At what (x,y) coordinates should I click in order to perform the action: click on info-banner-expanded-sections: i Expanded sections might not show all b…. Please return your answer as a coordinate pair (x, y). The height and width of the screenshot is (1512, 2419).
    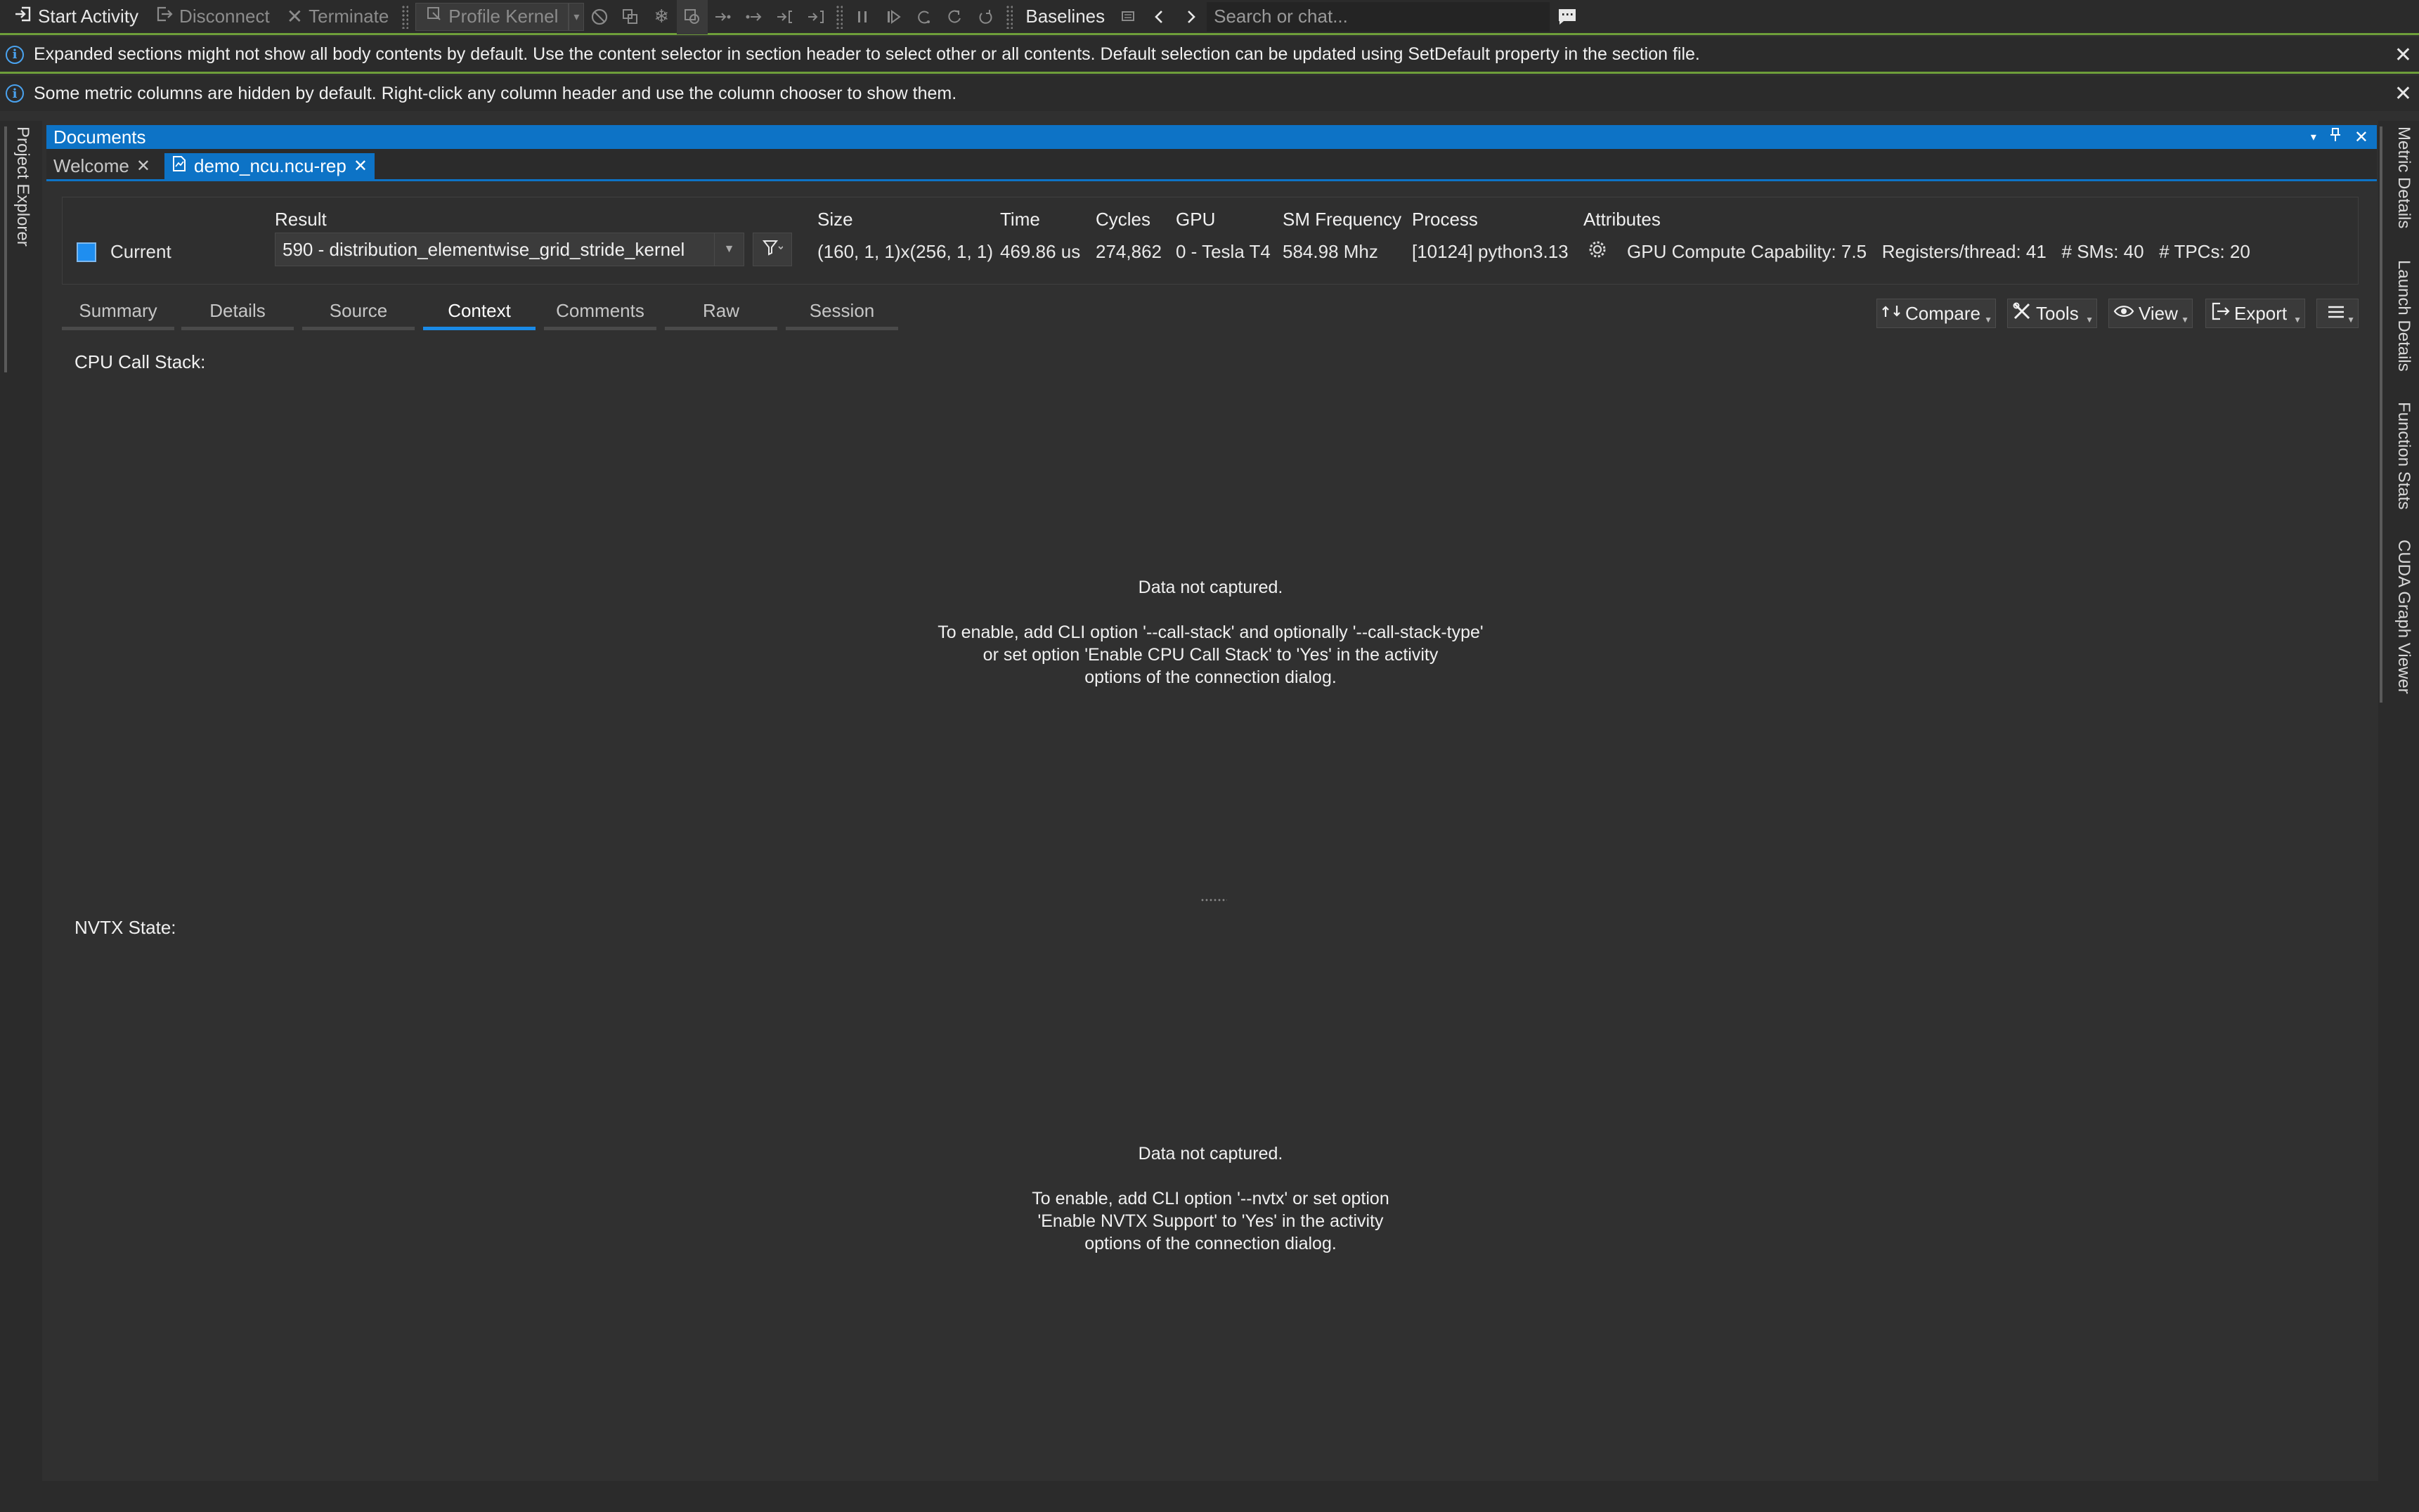
    Looking at the image, I should click on (1209, 56).